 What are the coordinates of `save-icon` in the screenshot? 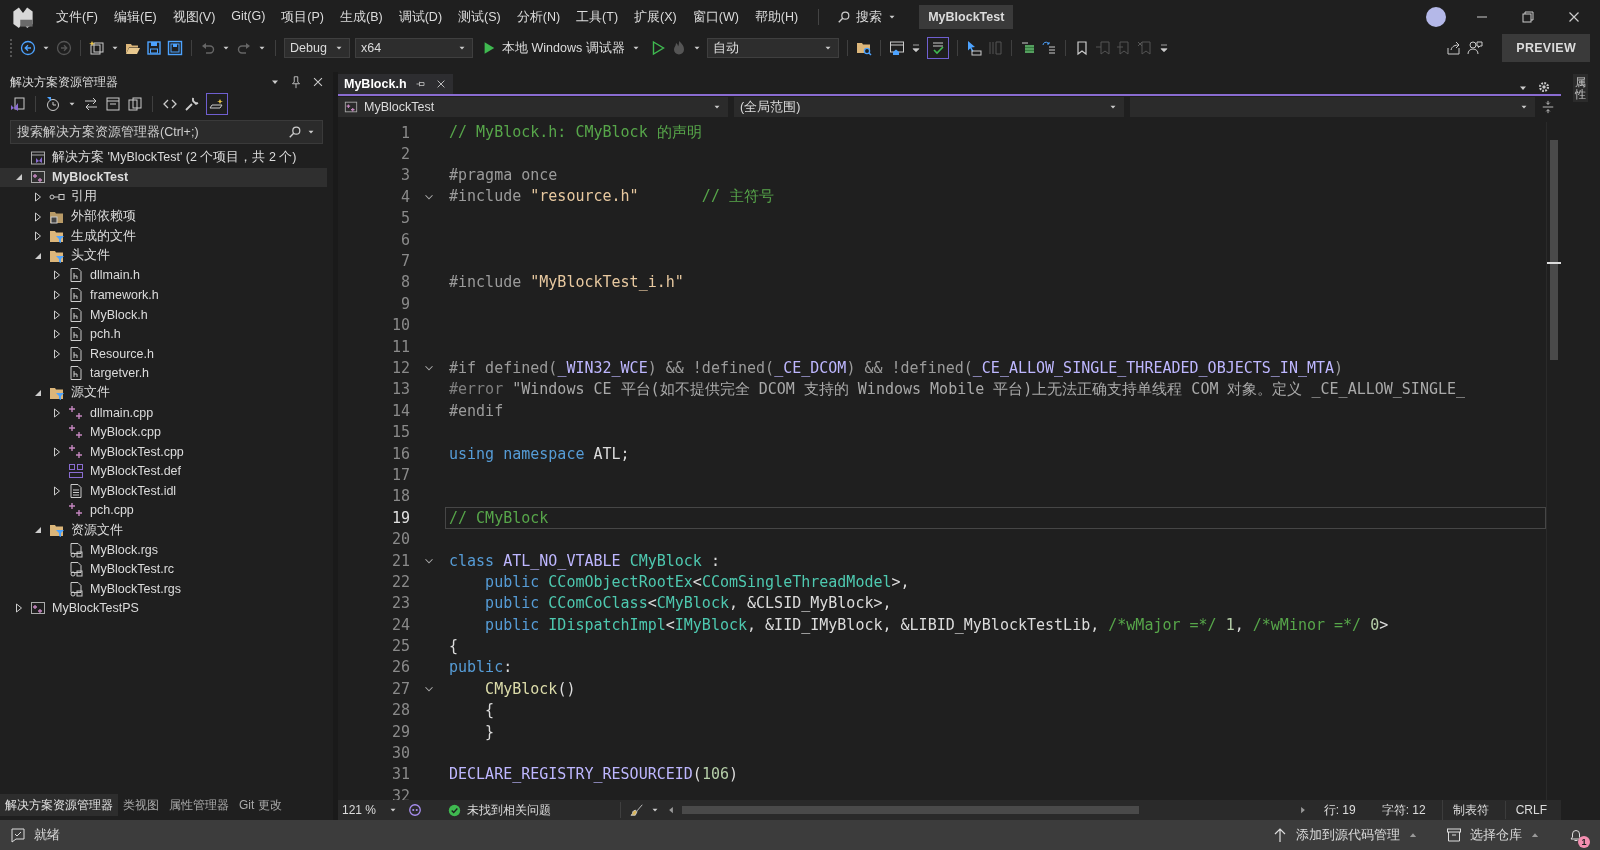 It's located at (154, 48).